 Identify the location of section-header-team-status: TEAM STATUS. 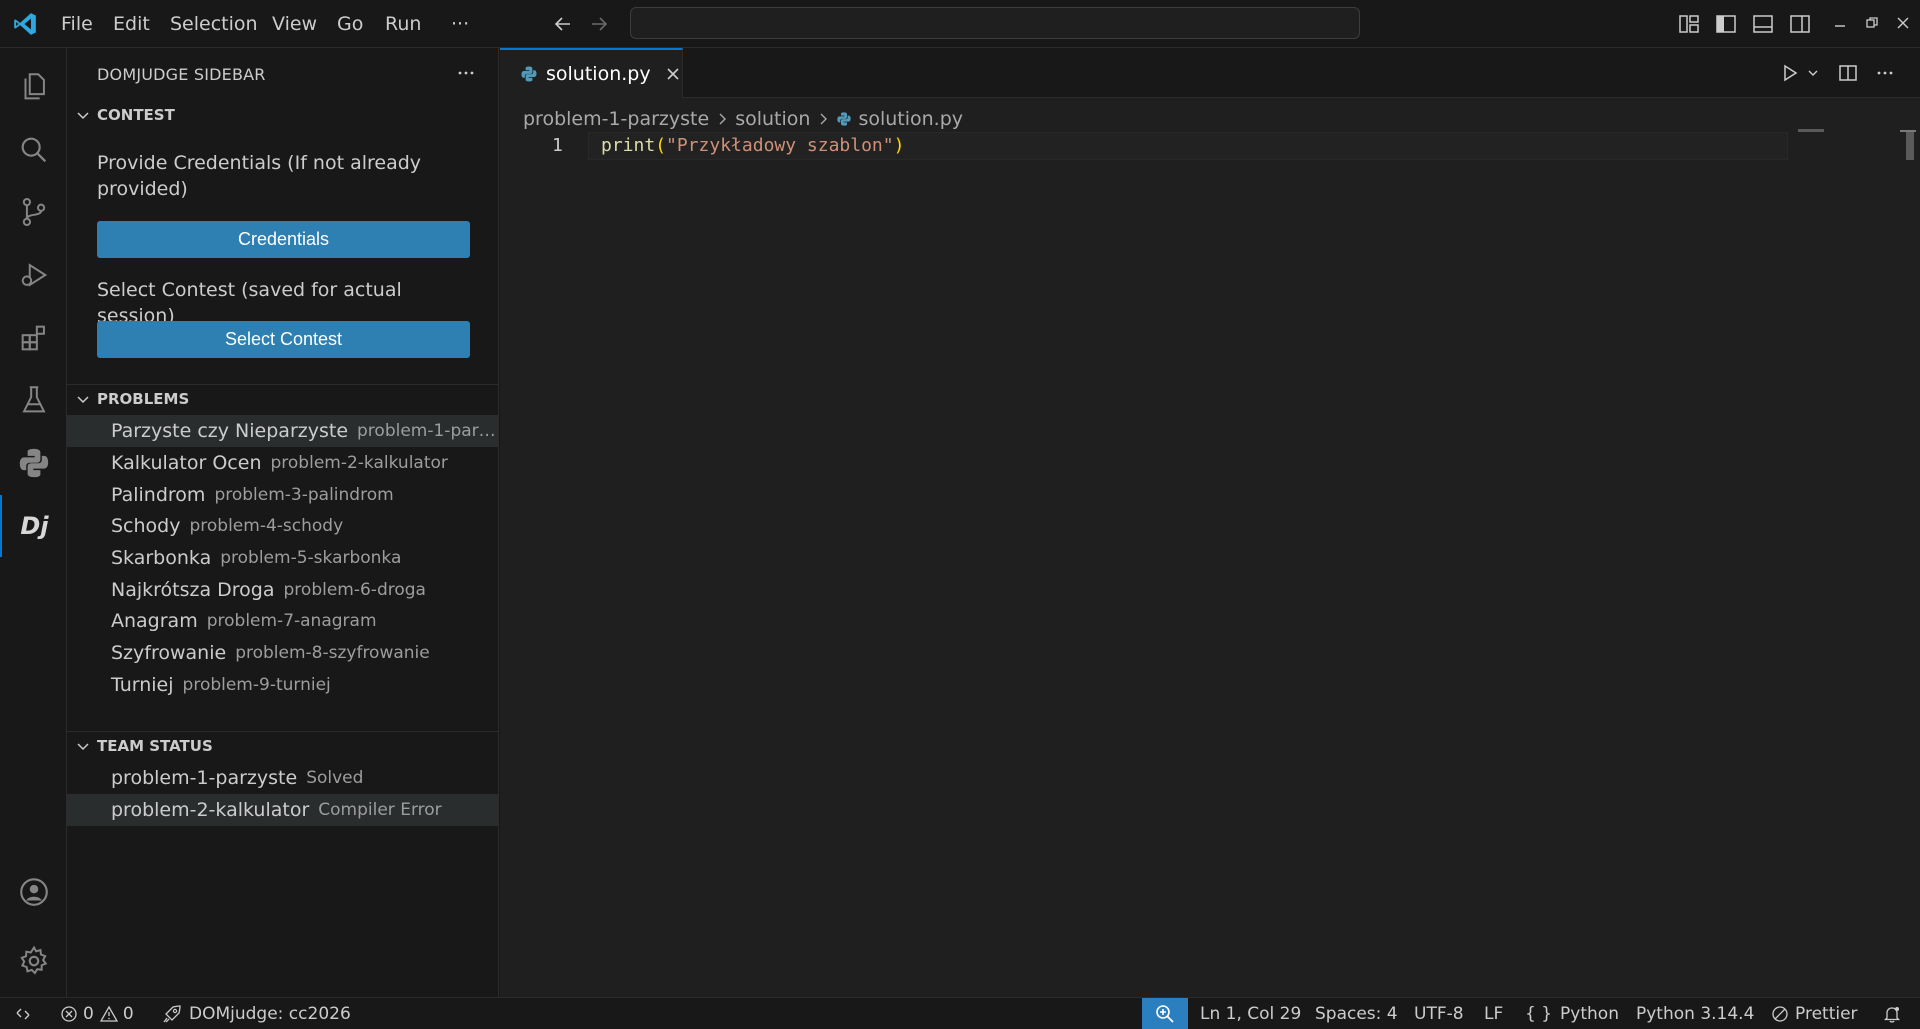
(282, 745).